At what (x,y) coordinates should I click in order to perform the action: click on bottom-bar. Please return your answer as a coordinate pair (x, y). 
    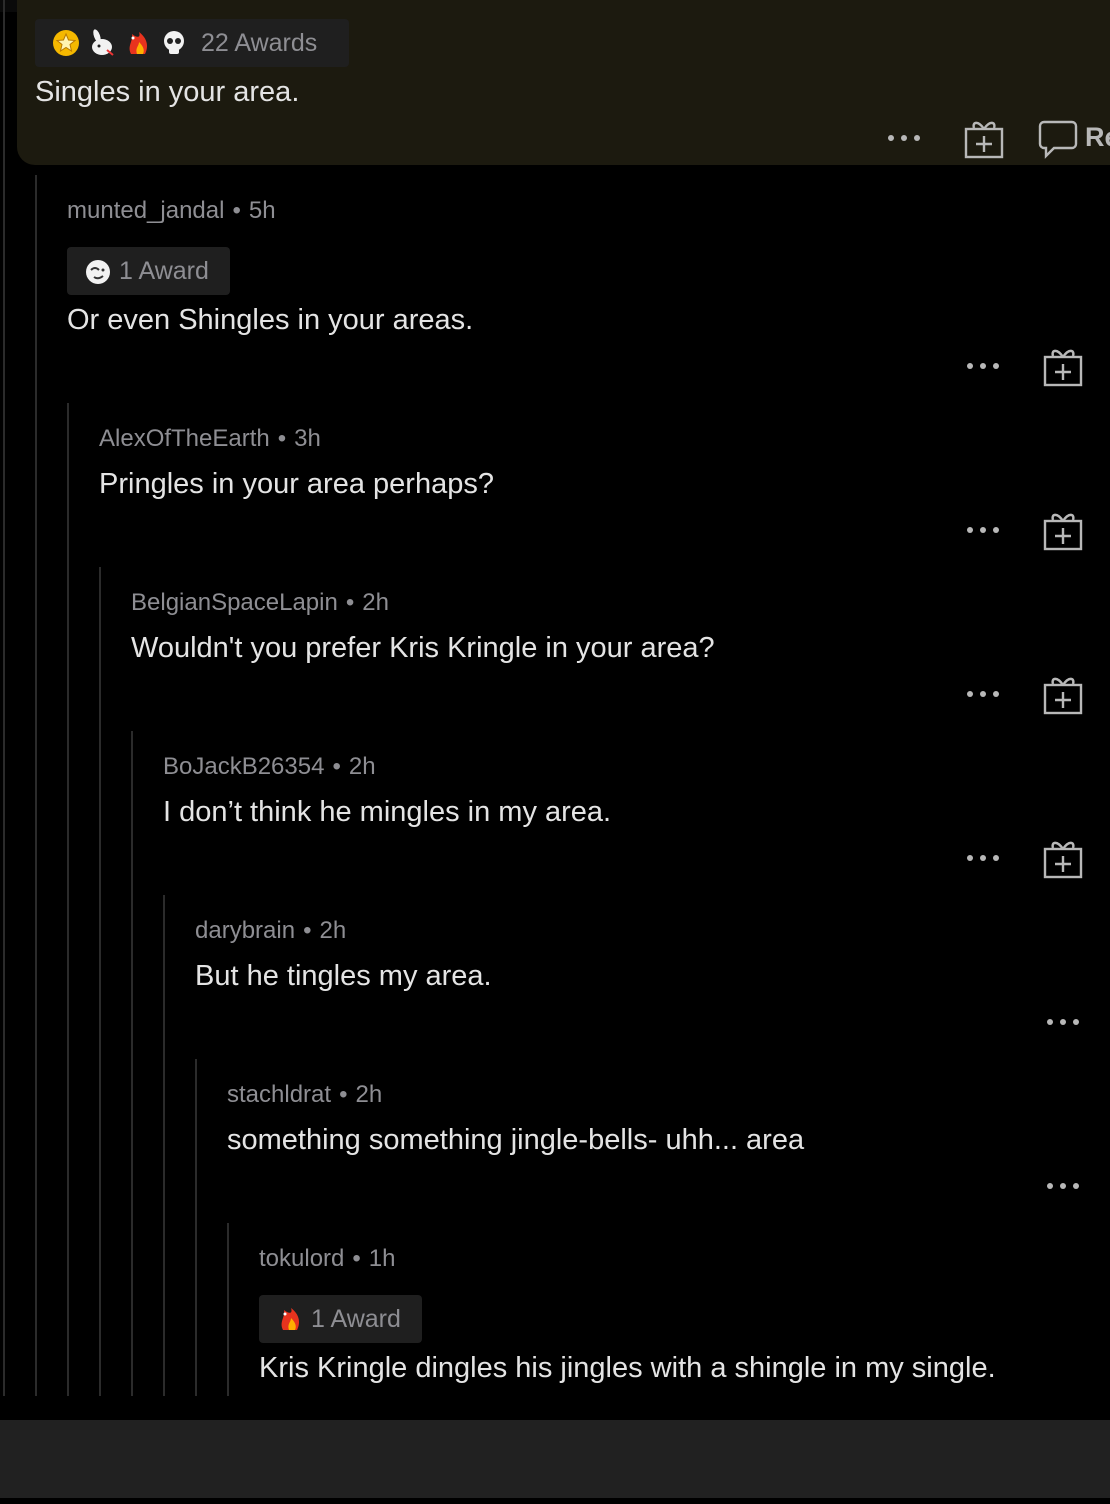
    Looking at the image, I should click on (555, 1459).